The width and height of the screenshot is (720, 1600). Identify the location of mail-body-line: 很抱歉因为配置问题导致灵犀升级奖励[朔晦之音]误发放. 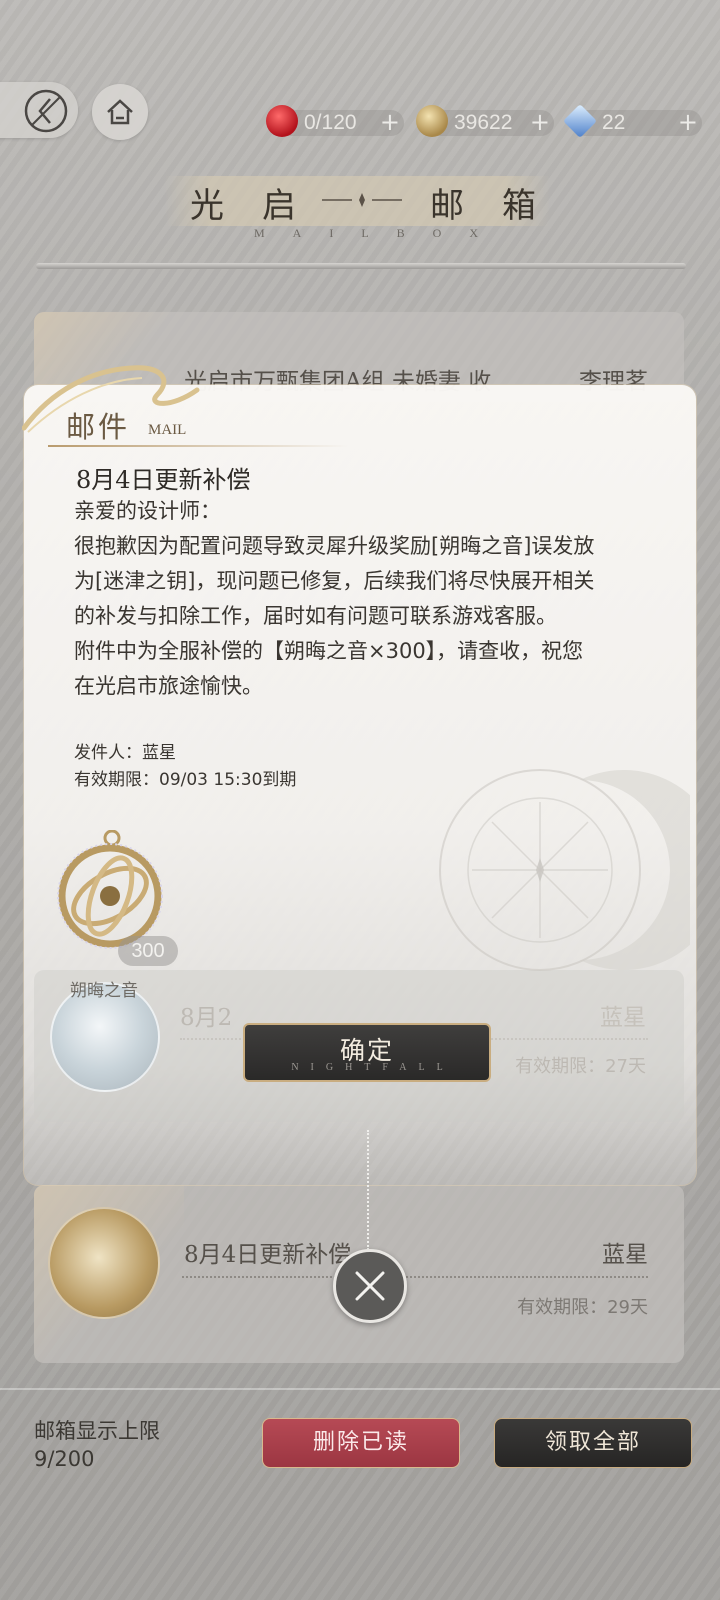
(334, 546).